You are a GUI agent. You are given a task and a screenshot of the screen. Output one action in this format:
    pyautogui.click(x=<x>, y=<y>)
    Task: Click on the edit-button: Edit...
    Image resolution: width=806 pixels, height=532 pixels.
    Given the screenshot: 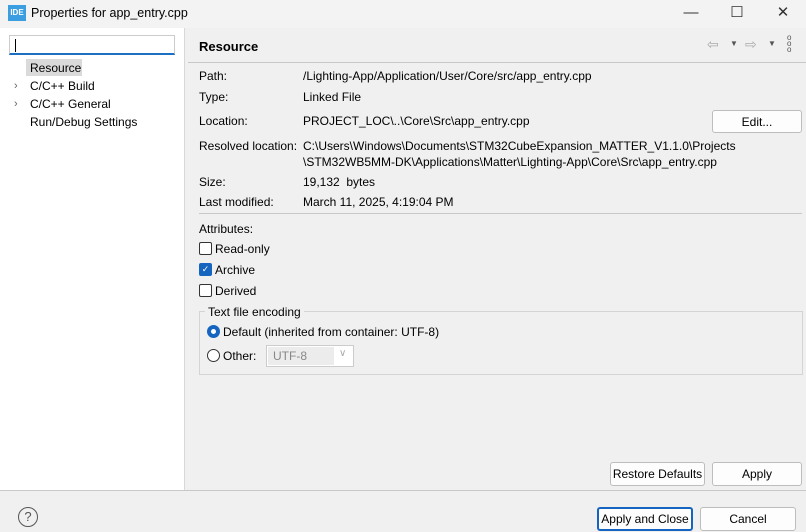 What is the action you would take?
    pyautogui.click(x=757, y=121)
    